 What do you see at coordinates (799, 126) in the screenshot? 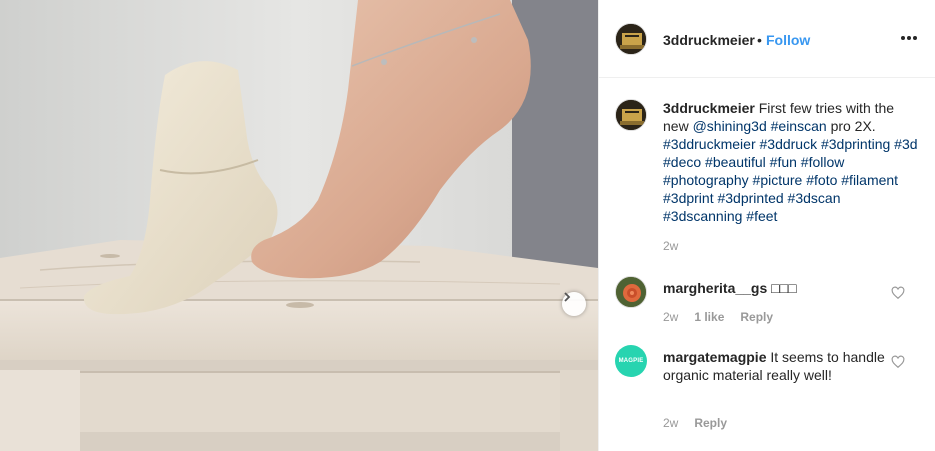
I see `hashtag: #einscan` at bounding box center [799, 126].